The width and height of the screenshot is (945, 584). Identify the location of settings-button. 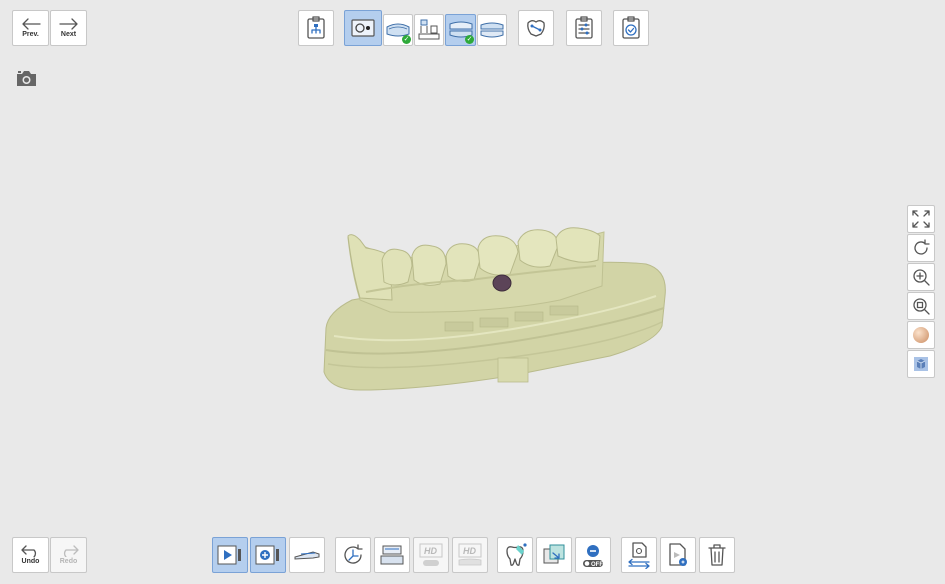
(584, 28).